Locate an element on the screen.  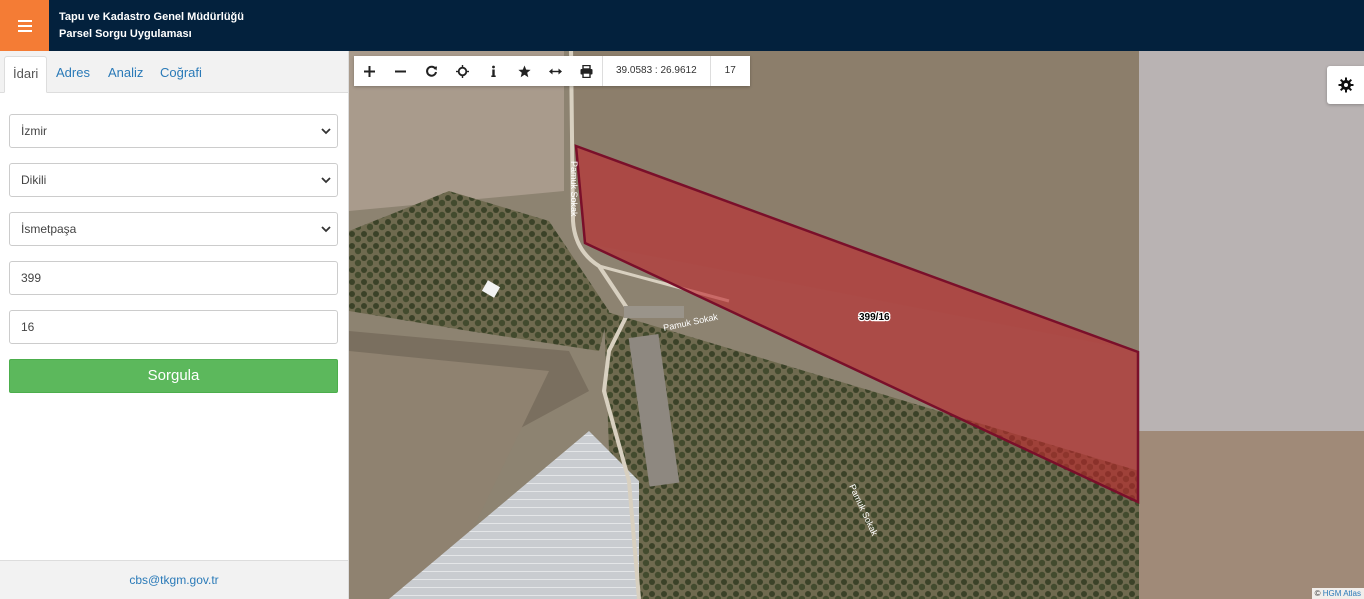
print-button is located at coordinates (586, 71).